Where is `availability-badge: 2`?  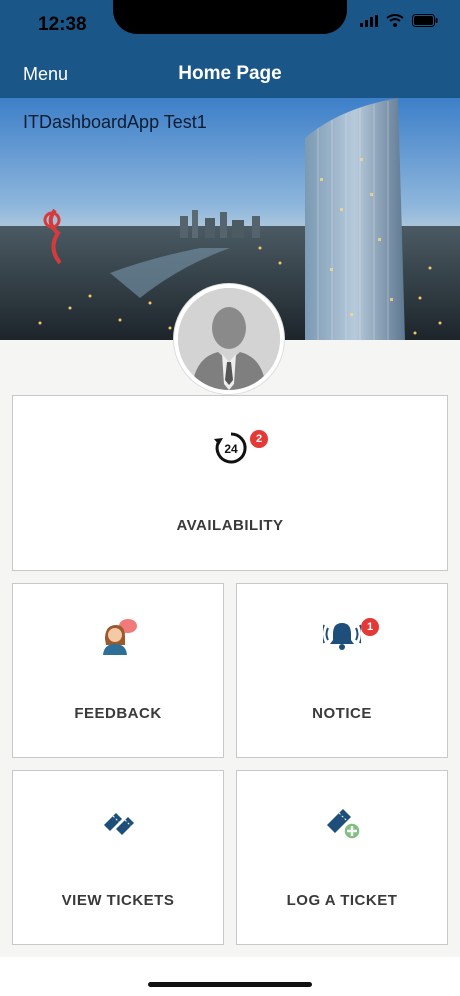
availability-badge: 2 is located at coordinates (259, 439).